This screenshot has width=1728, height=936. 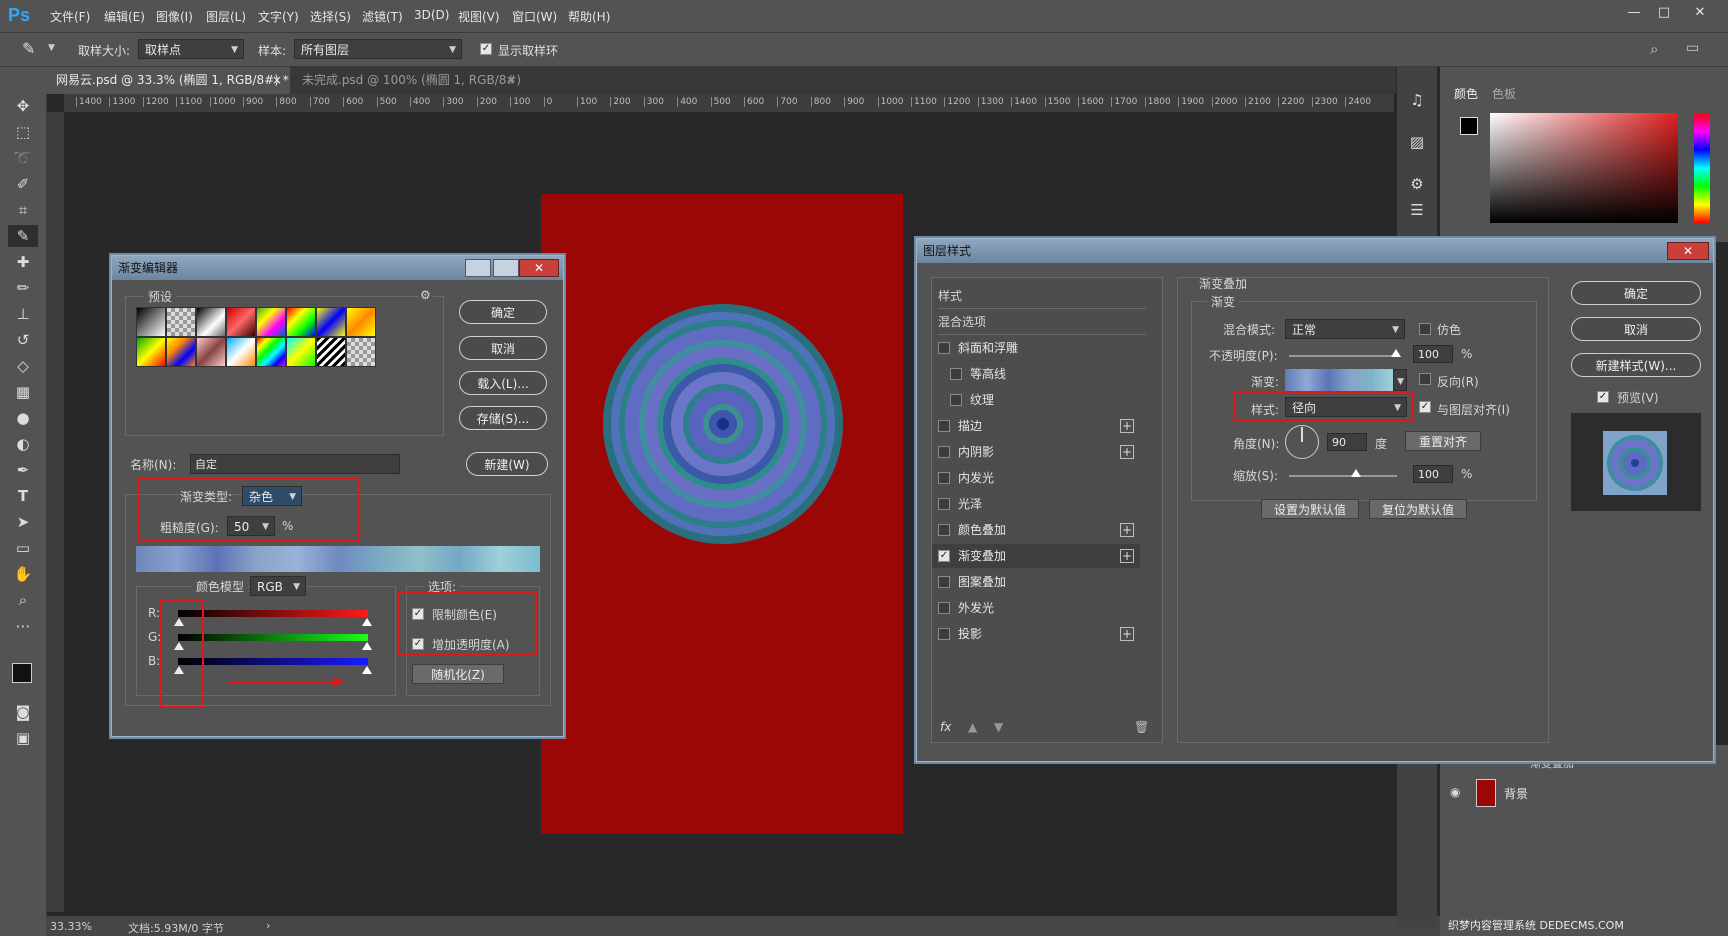 What do you see at coordinates (268, 925) in the screenshot?
I see `status-arrow-icon: ›` at bounding box center [268, 925].